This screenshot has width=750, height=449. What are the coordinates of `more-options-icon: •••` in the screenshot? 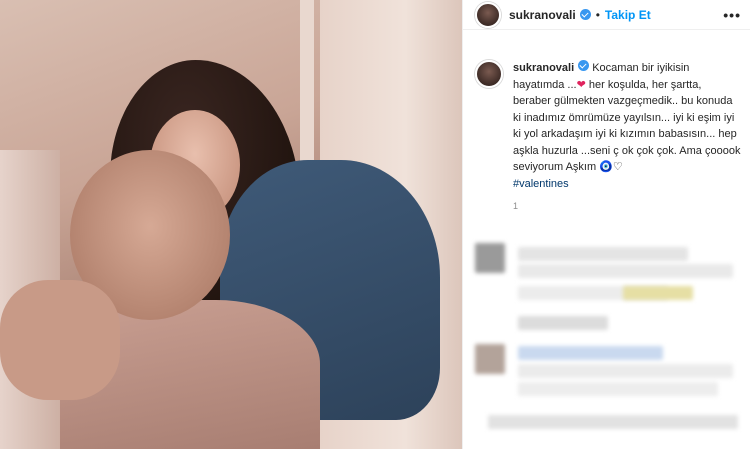 It's located at (732, 15).